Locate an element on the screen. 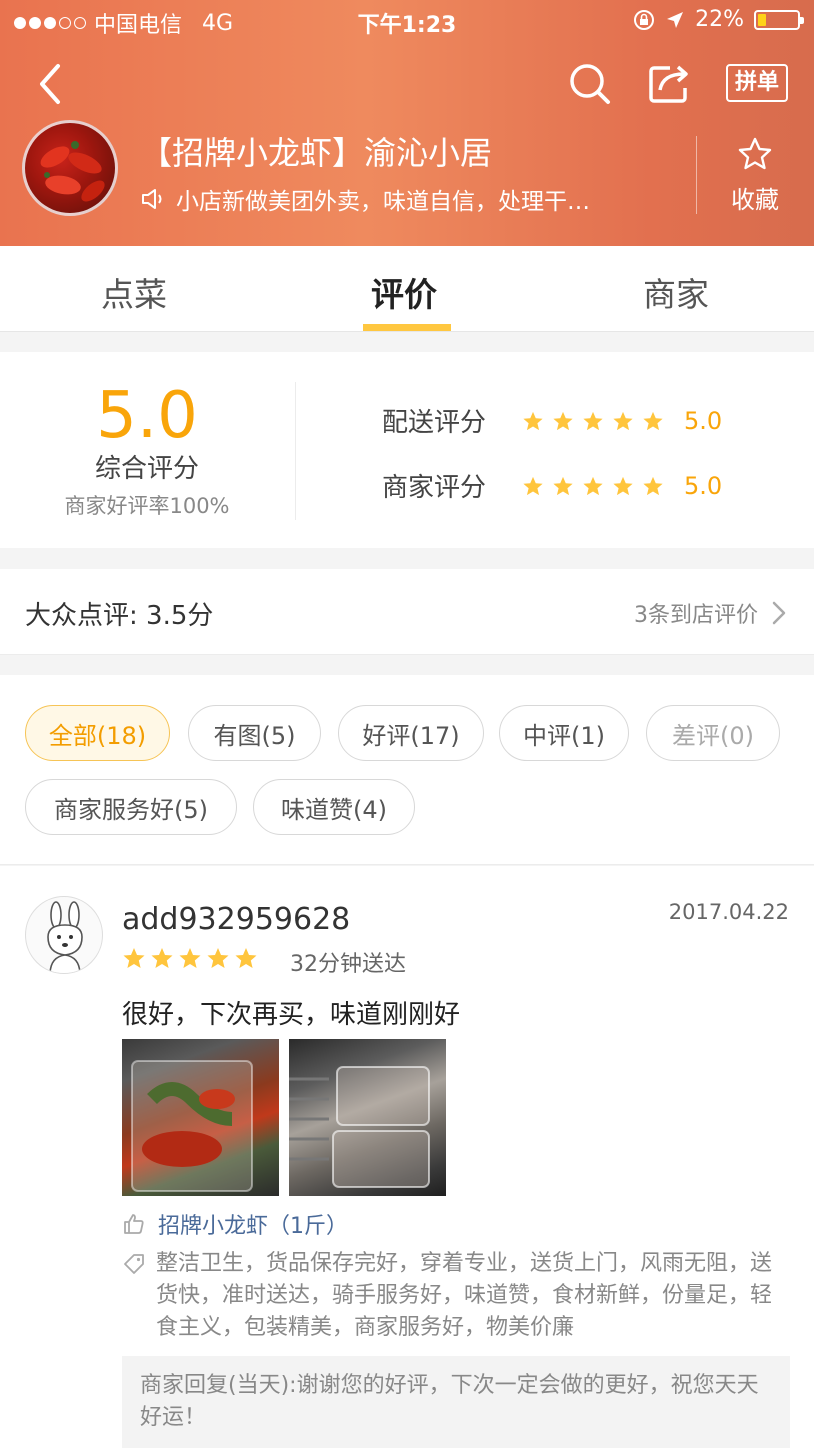 Image resolution: width=814 pixels, height=1448 pixels. review-stars is located at coordinates (190, 958).